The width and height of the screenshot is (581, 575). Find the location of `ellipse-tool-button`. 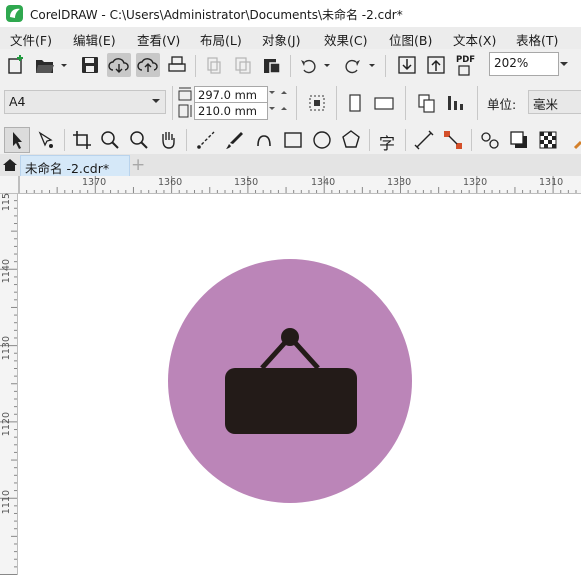

ellipse-tool-button is located at coordinates (322, 140).